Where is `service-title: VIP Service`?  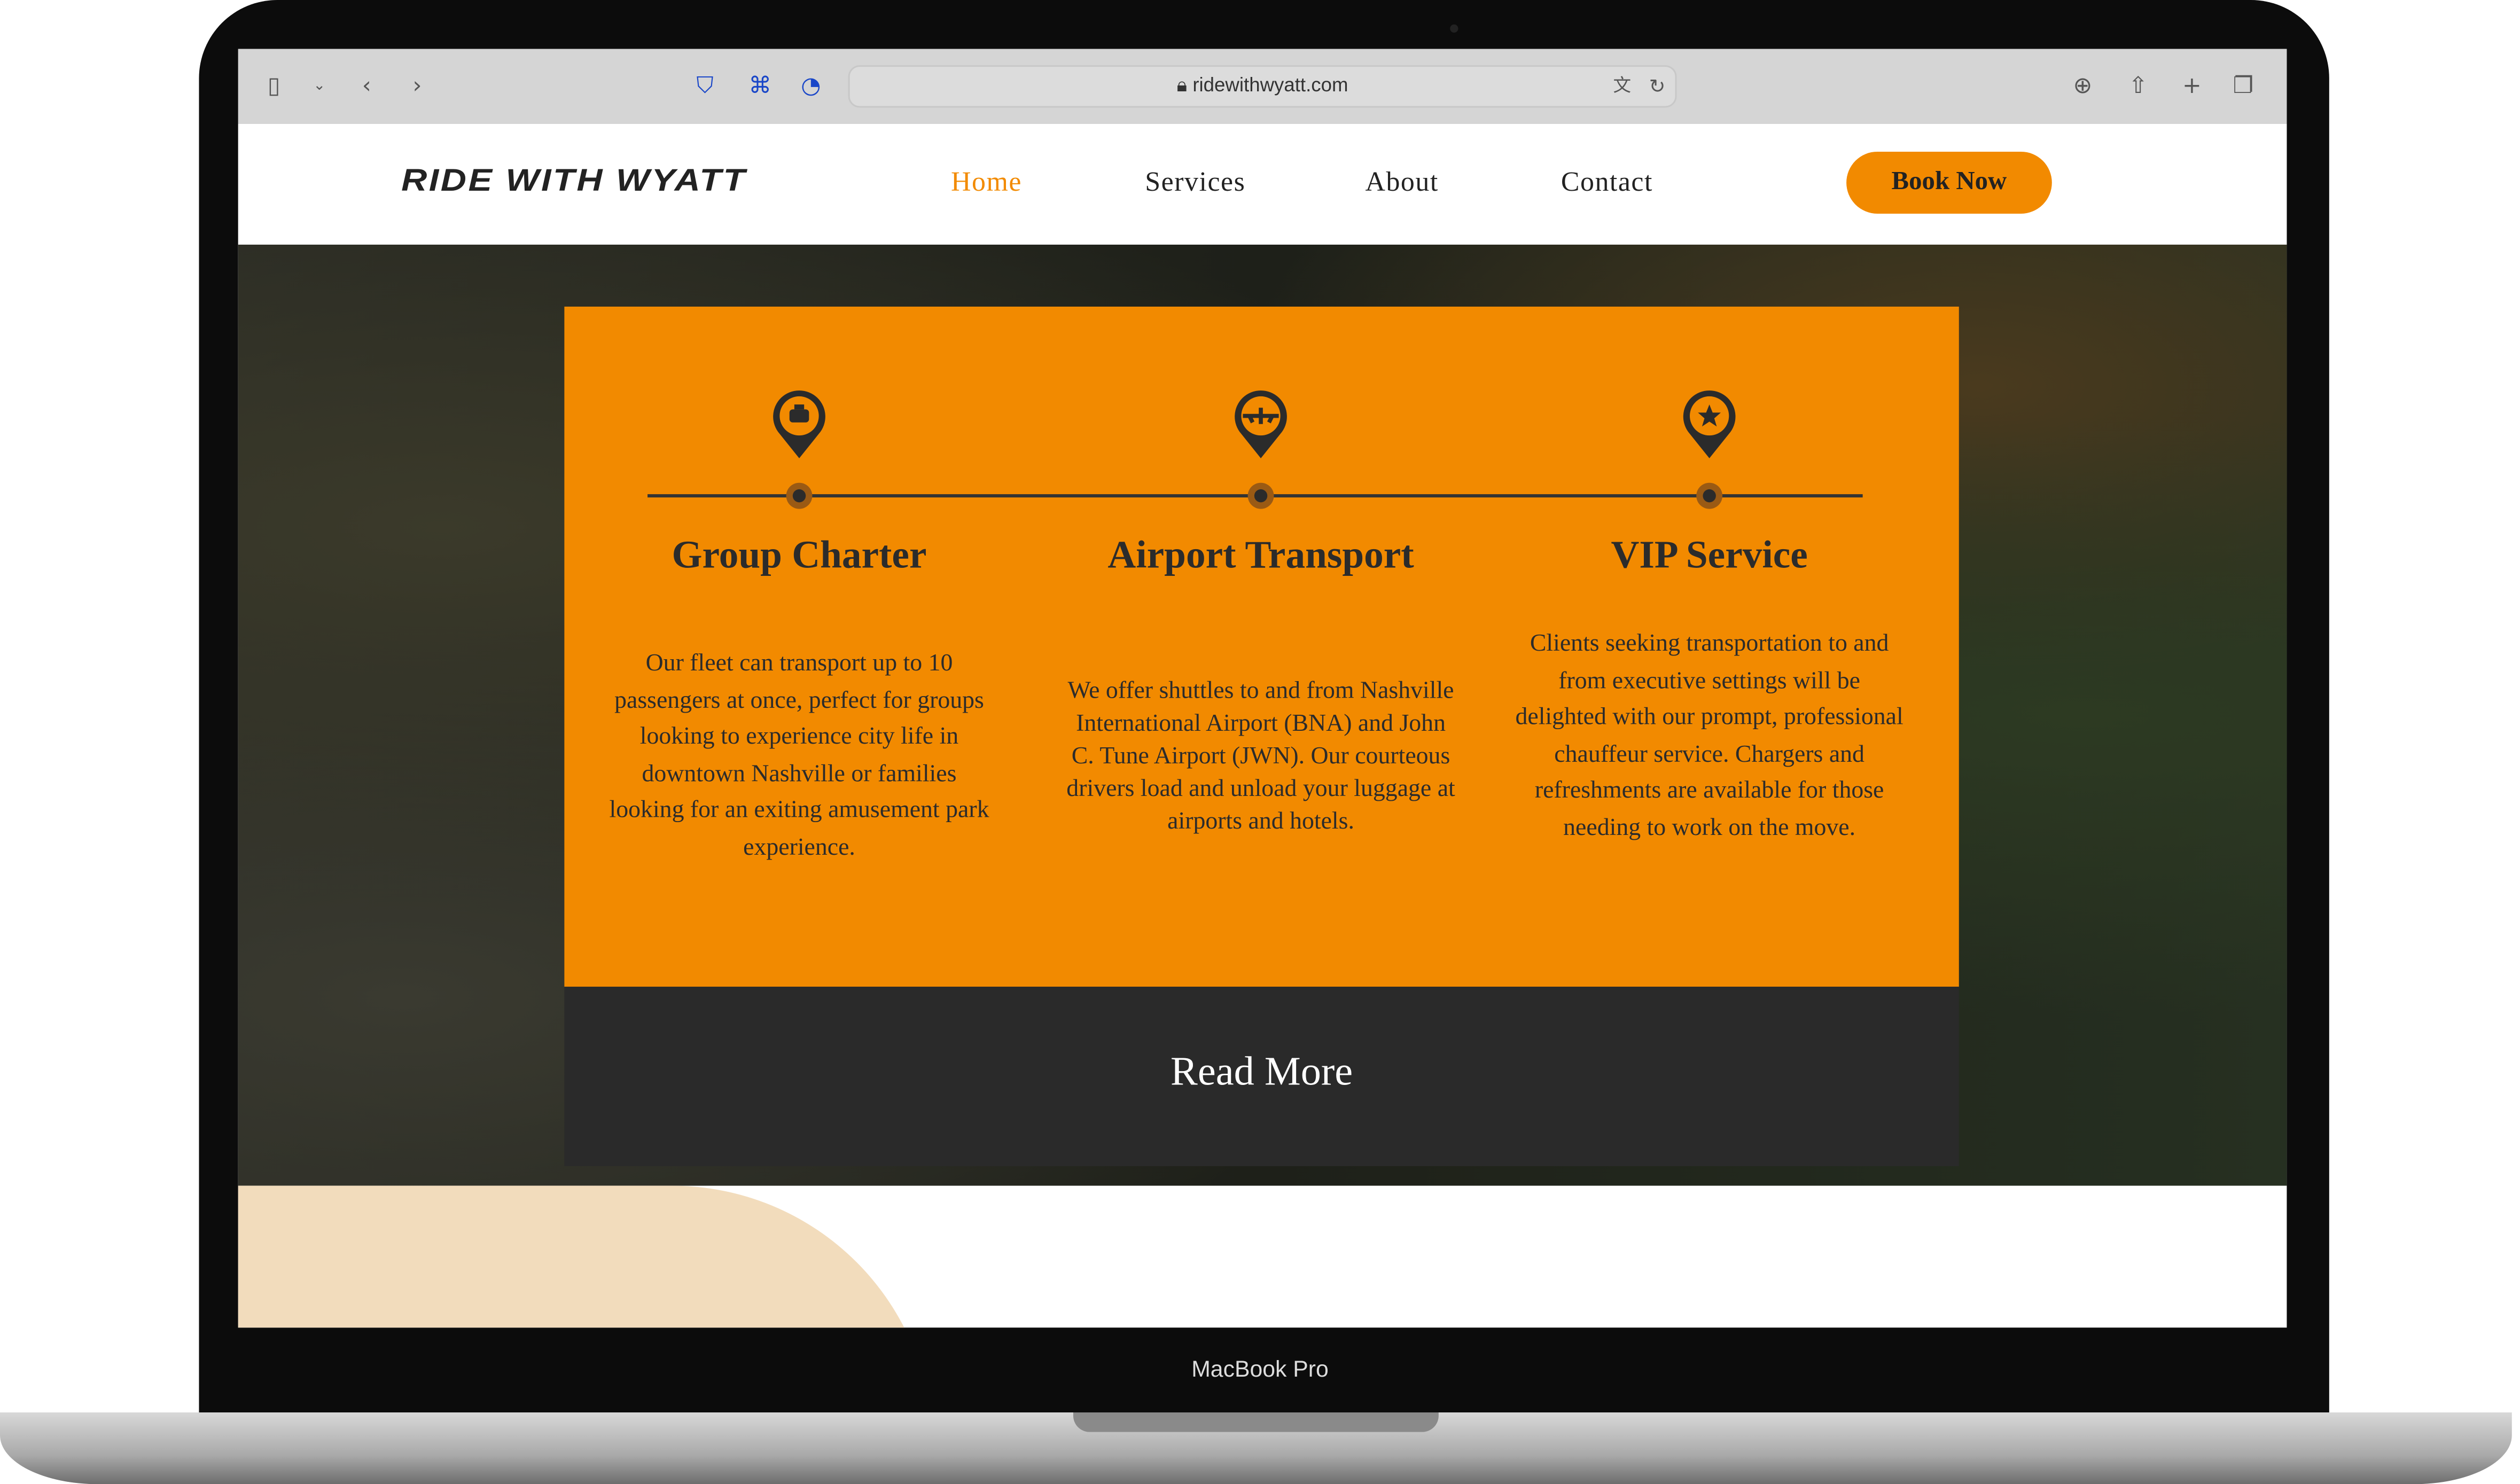 service-title: VIP Service is located at coordinates (1709, 556).